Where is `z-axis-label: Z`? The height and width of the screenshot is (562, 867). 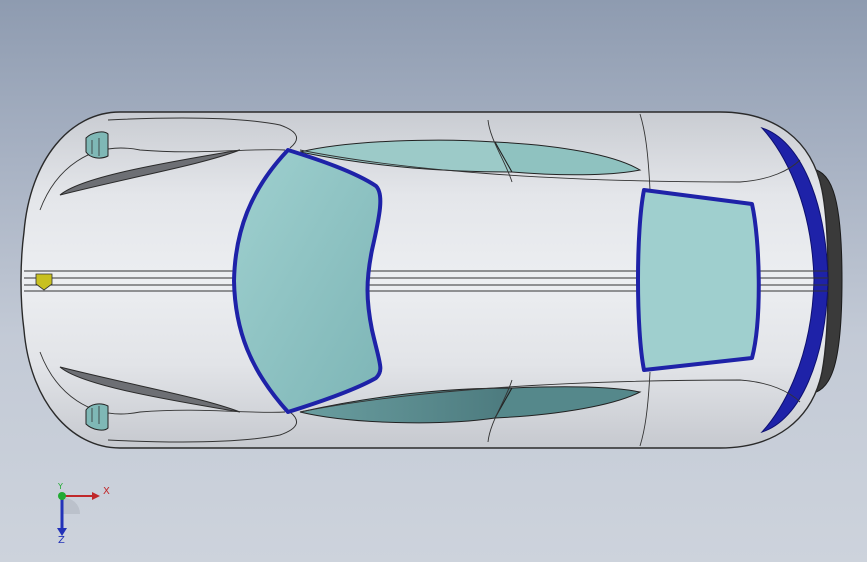
z-axis-label: Z is located at coordinates (61, 540).